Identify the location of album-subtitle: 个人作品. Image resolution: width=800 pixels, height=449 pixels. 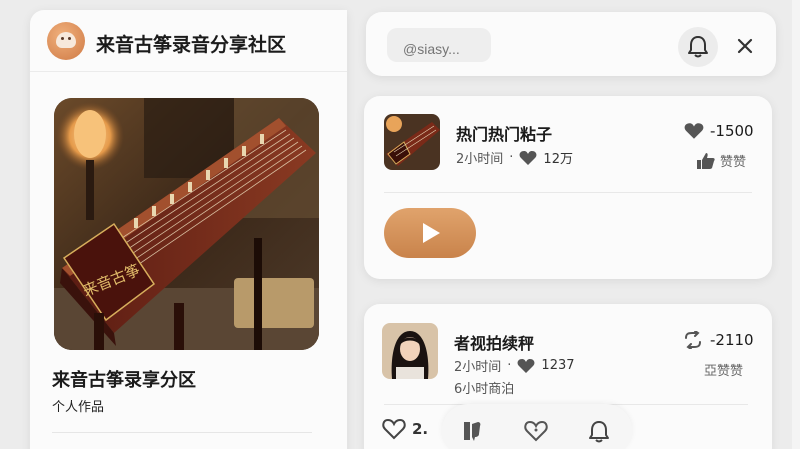
(78, 407).